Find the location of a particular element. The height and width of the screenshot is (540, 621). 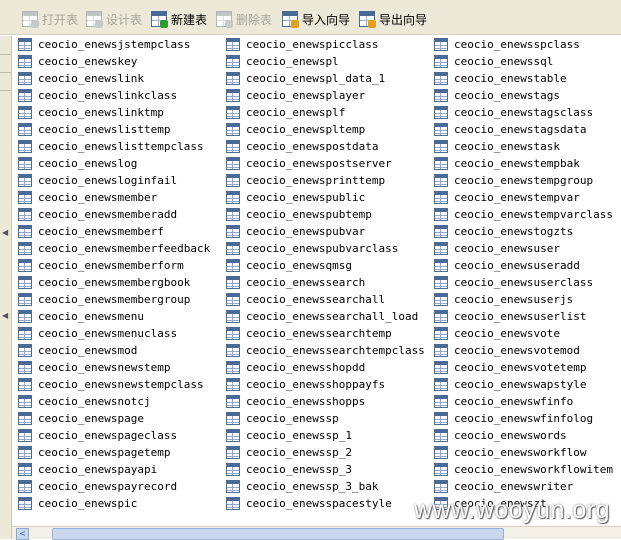

table-item: ceocio_enewsvotemod is located at coordinates (507, 350).